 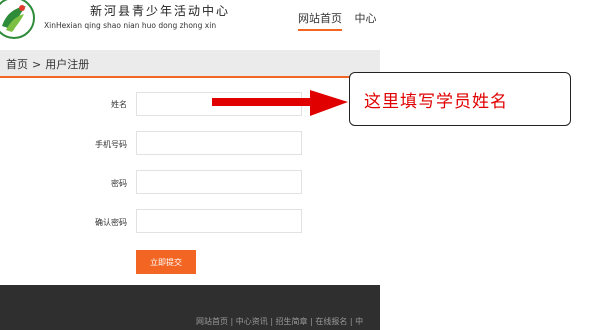 What do you see at coordinates (219, 143) in the screenshot?
I see `phone-input` at bounding box center [219, 143].